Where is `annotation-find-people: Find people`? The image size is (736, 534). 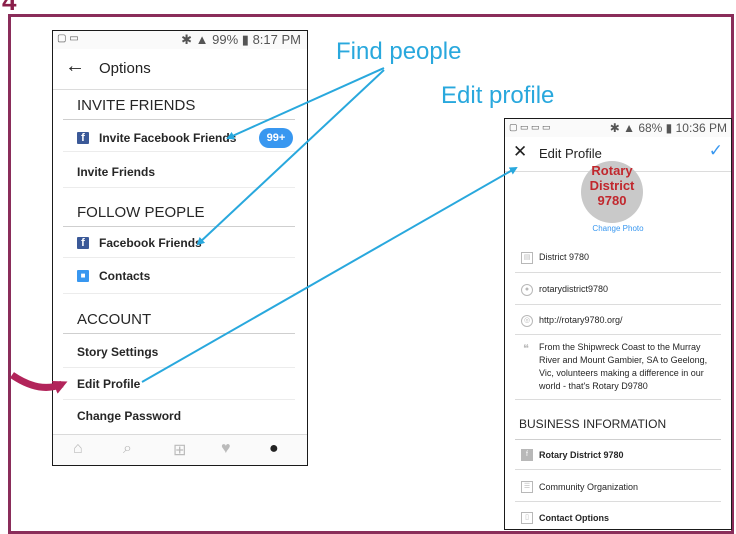 annotation-find-people: Find people is located at coordinates (399, 51).